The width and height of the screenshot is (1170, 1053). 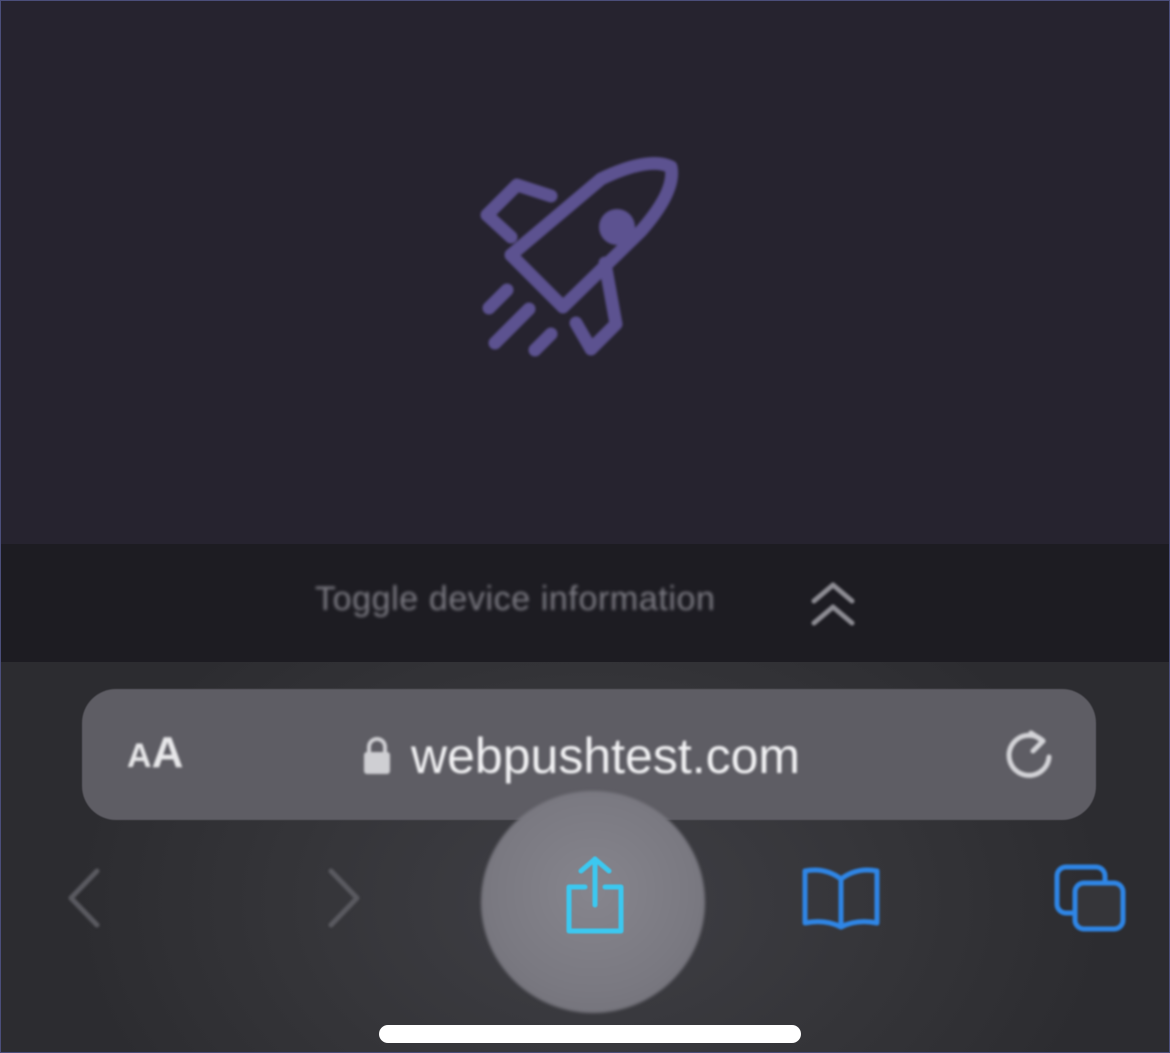 I want to click on text-size-big-letter: A, so click(x=167, y=752).